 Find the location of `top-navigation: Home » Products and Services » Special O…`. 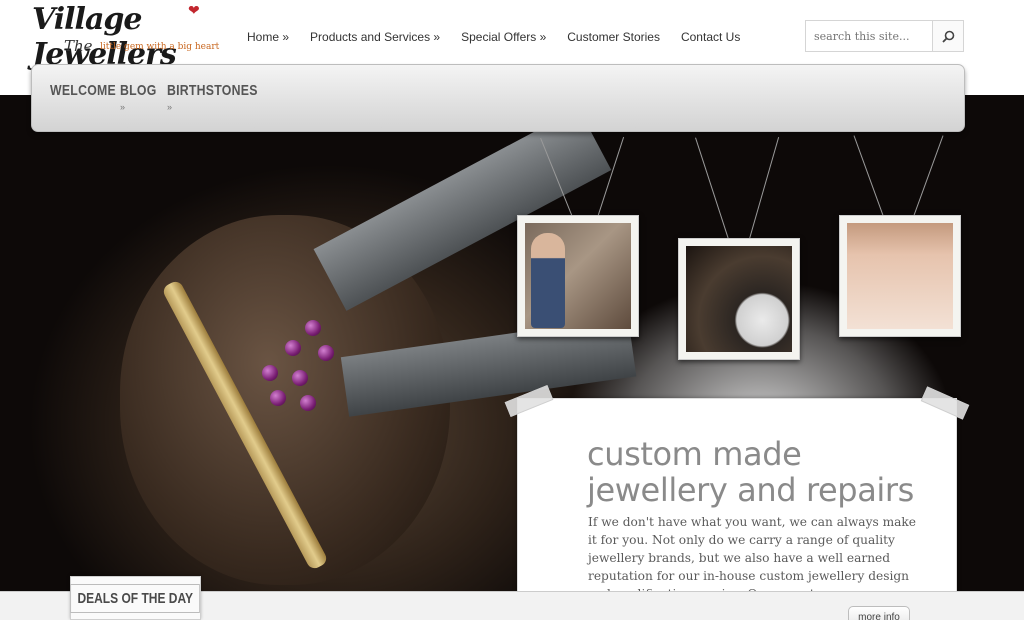

top-navigation: Home » Products and Services » Special O… is located at coordinates (493, 37).